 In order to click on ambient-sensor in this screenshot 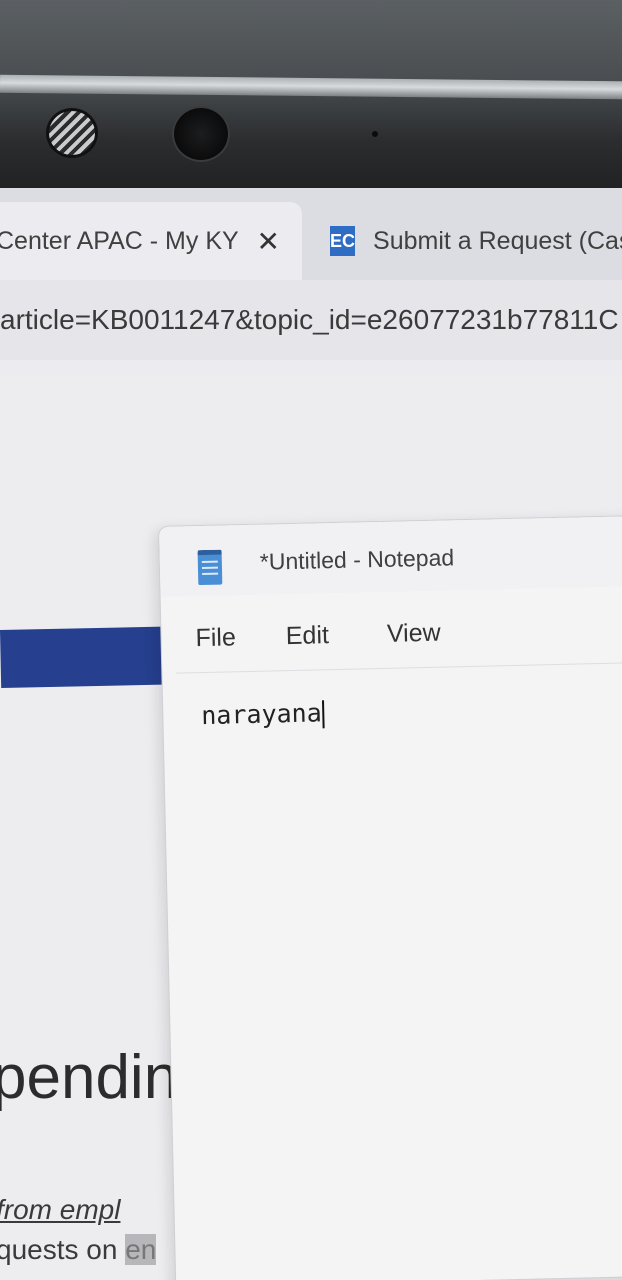, I will do `click(375, 134)`.